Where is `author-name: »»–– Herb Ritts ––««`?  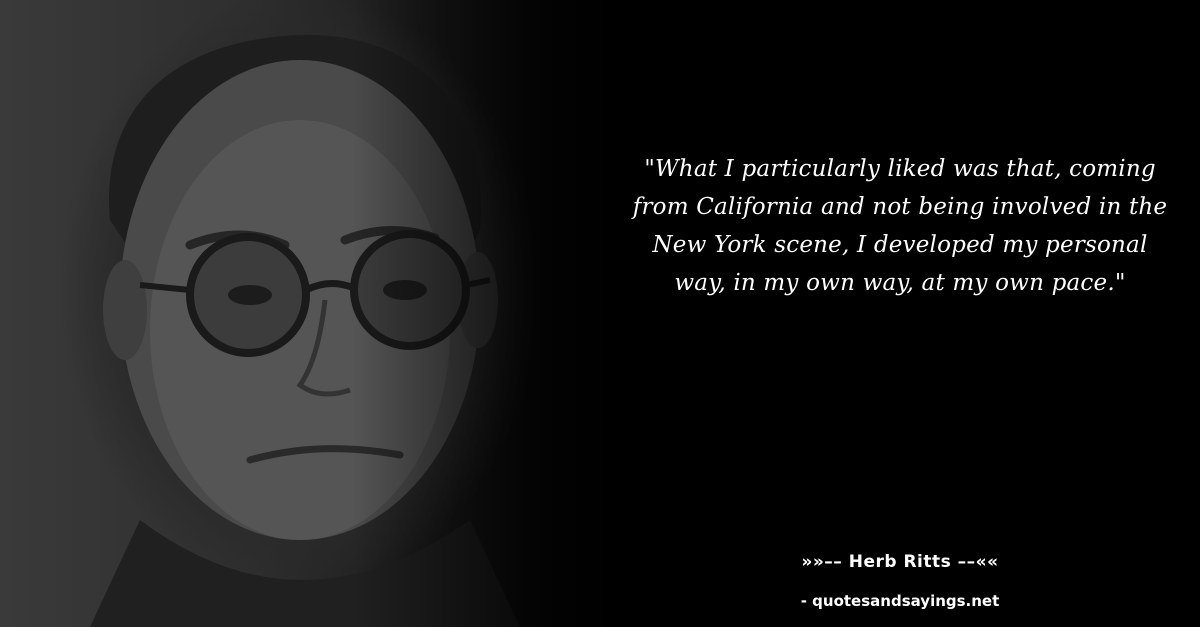 author-name: »»–– Herb Ritts ––«« is located at coordinates (900, 562).